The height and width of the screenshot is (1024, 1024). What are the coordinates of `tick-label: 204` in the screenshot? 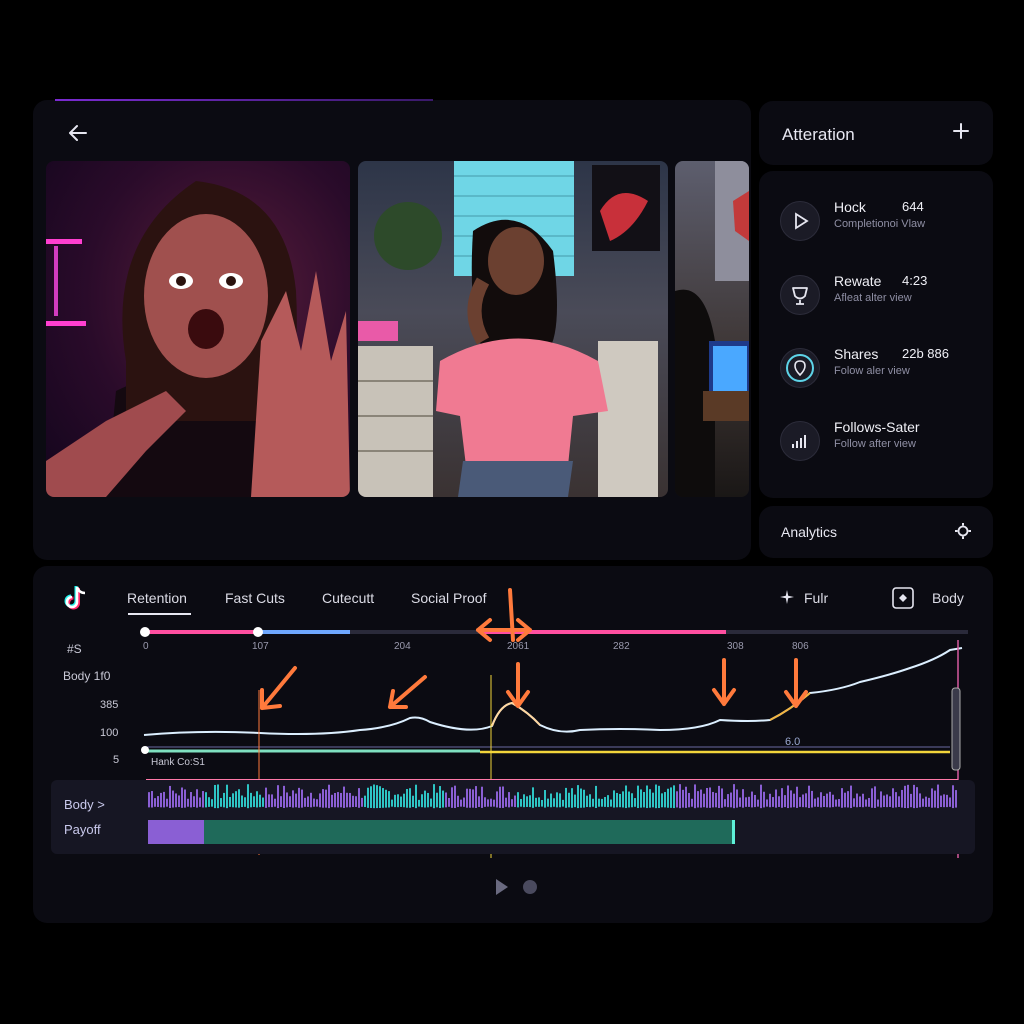 It's located at (402, 646).